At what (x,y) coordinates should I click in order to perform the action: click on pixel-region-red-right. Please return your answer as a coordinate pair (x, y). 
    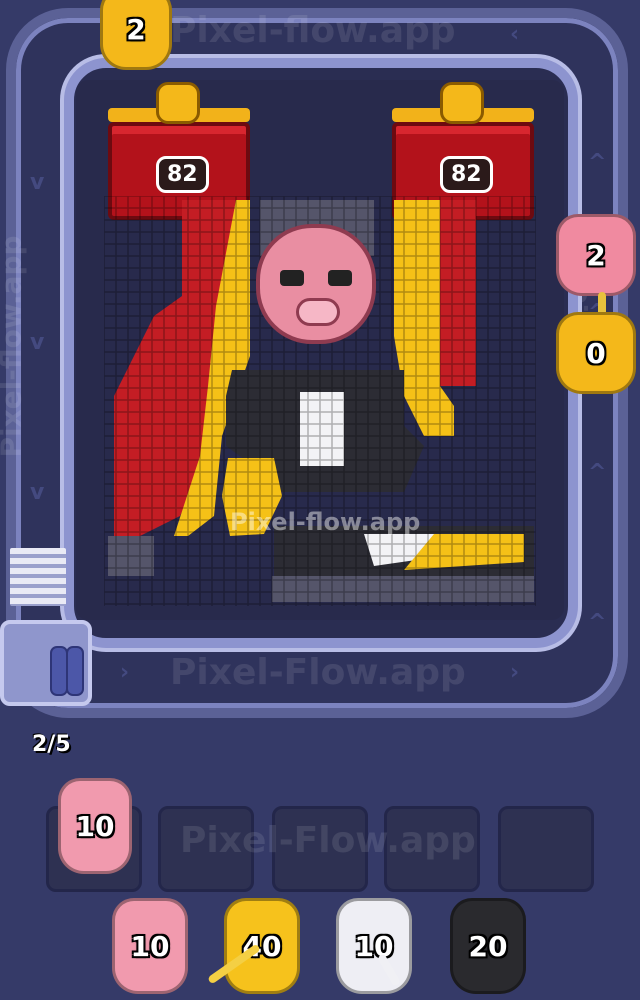
    Looking at the image, I should click on (458, 293).